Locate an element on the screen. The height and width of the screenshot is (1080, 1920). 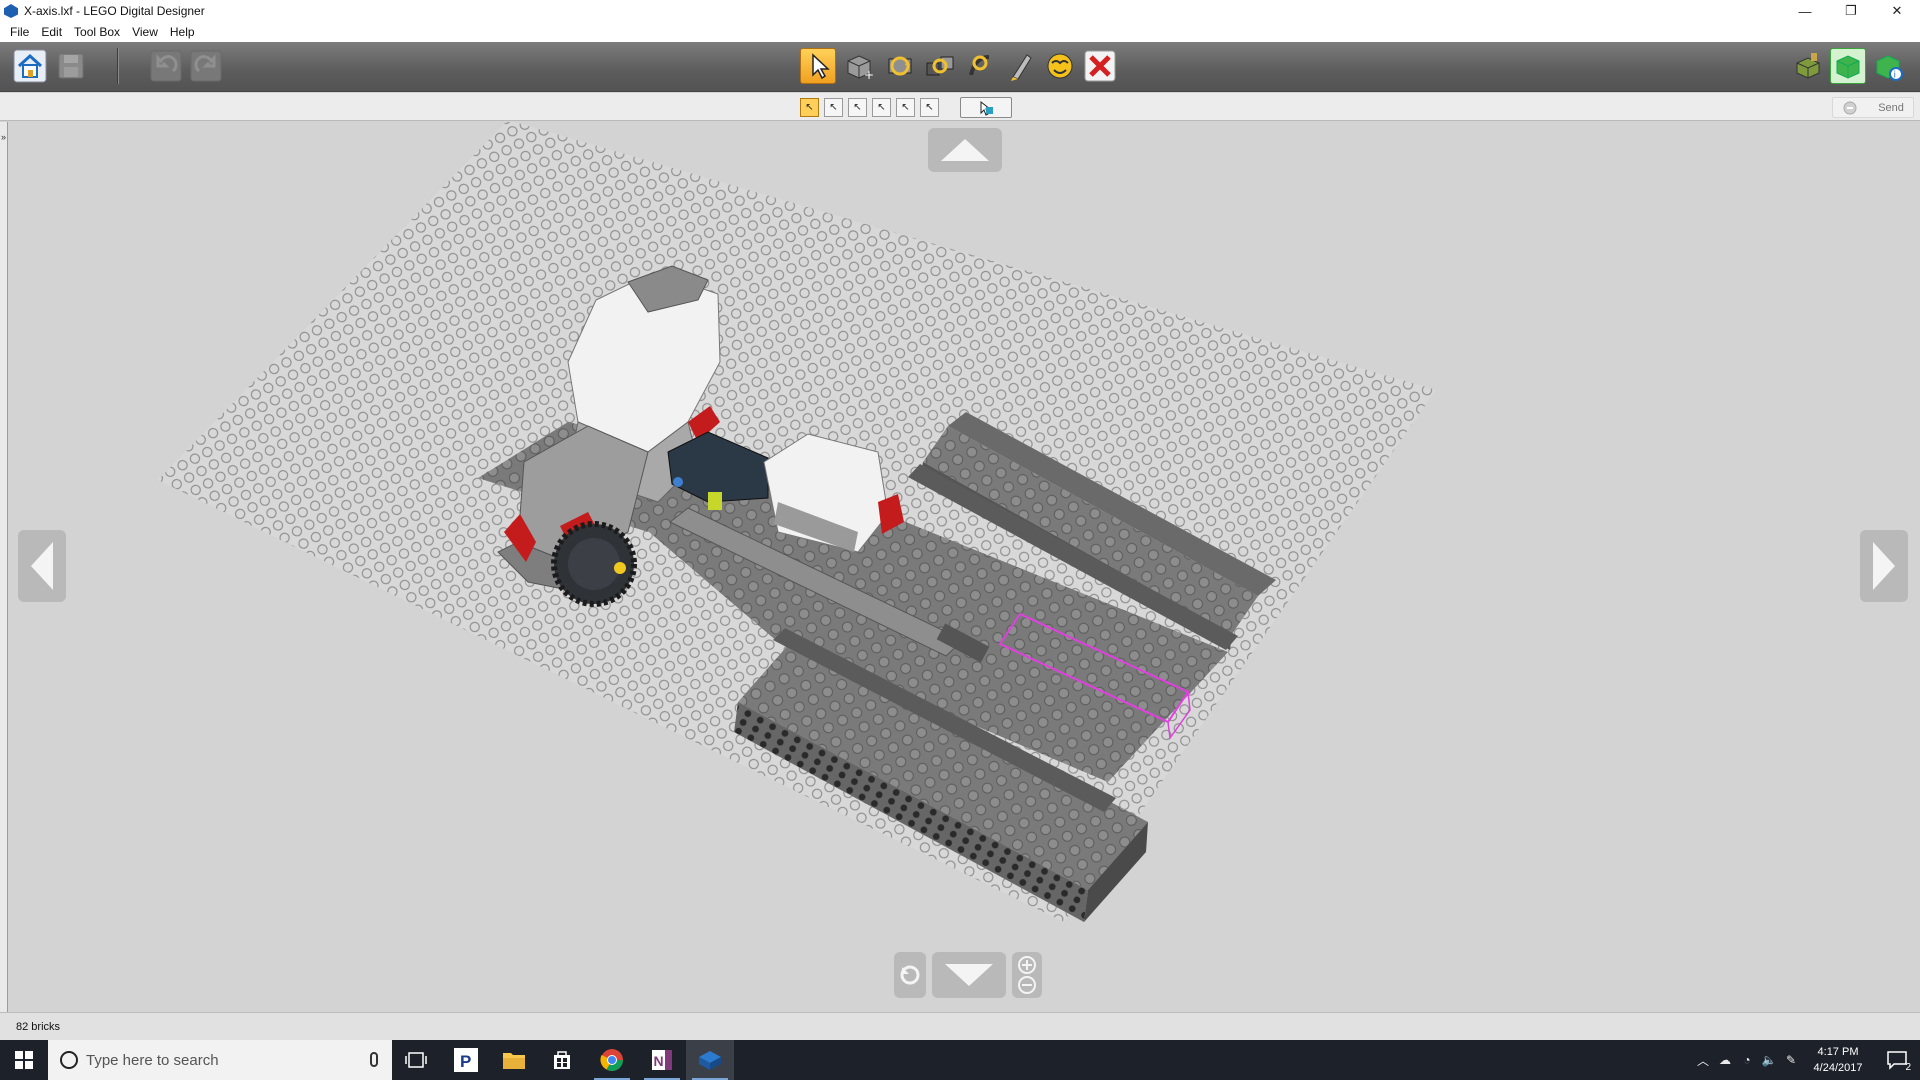
windows-logo-icon is located at coordinates (24, 1060).